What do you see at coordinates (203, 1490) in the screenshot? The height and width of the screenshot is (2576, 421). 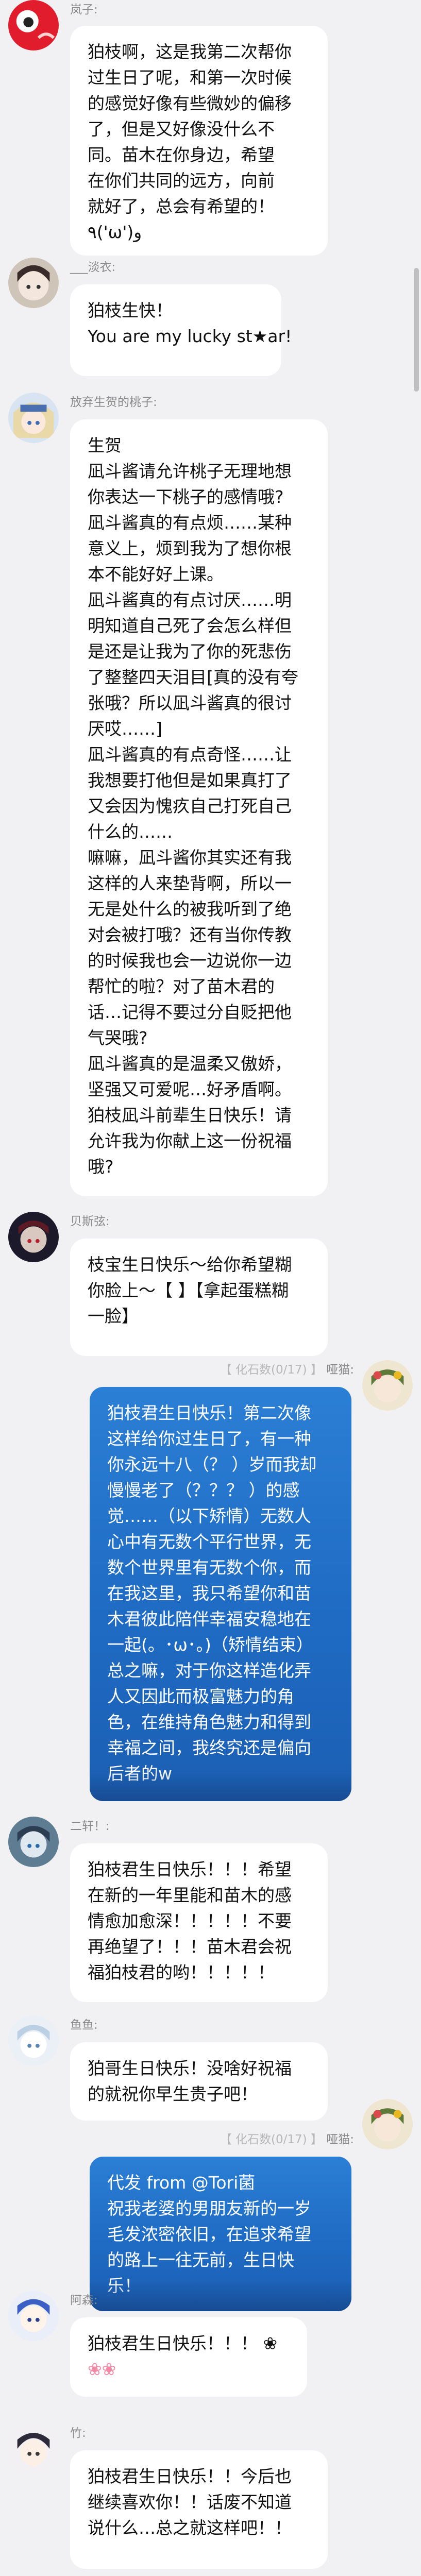 I see `message-line: 慢慢老了（？？？ ）的感` at bounding box center [203, 1490].